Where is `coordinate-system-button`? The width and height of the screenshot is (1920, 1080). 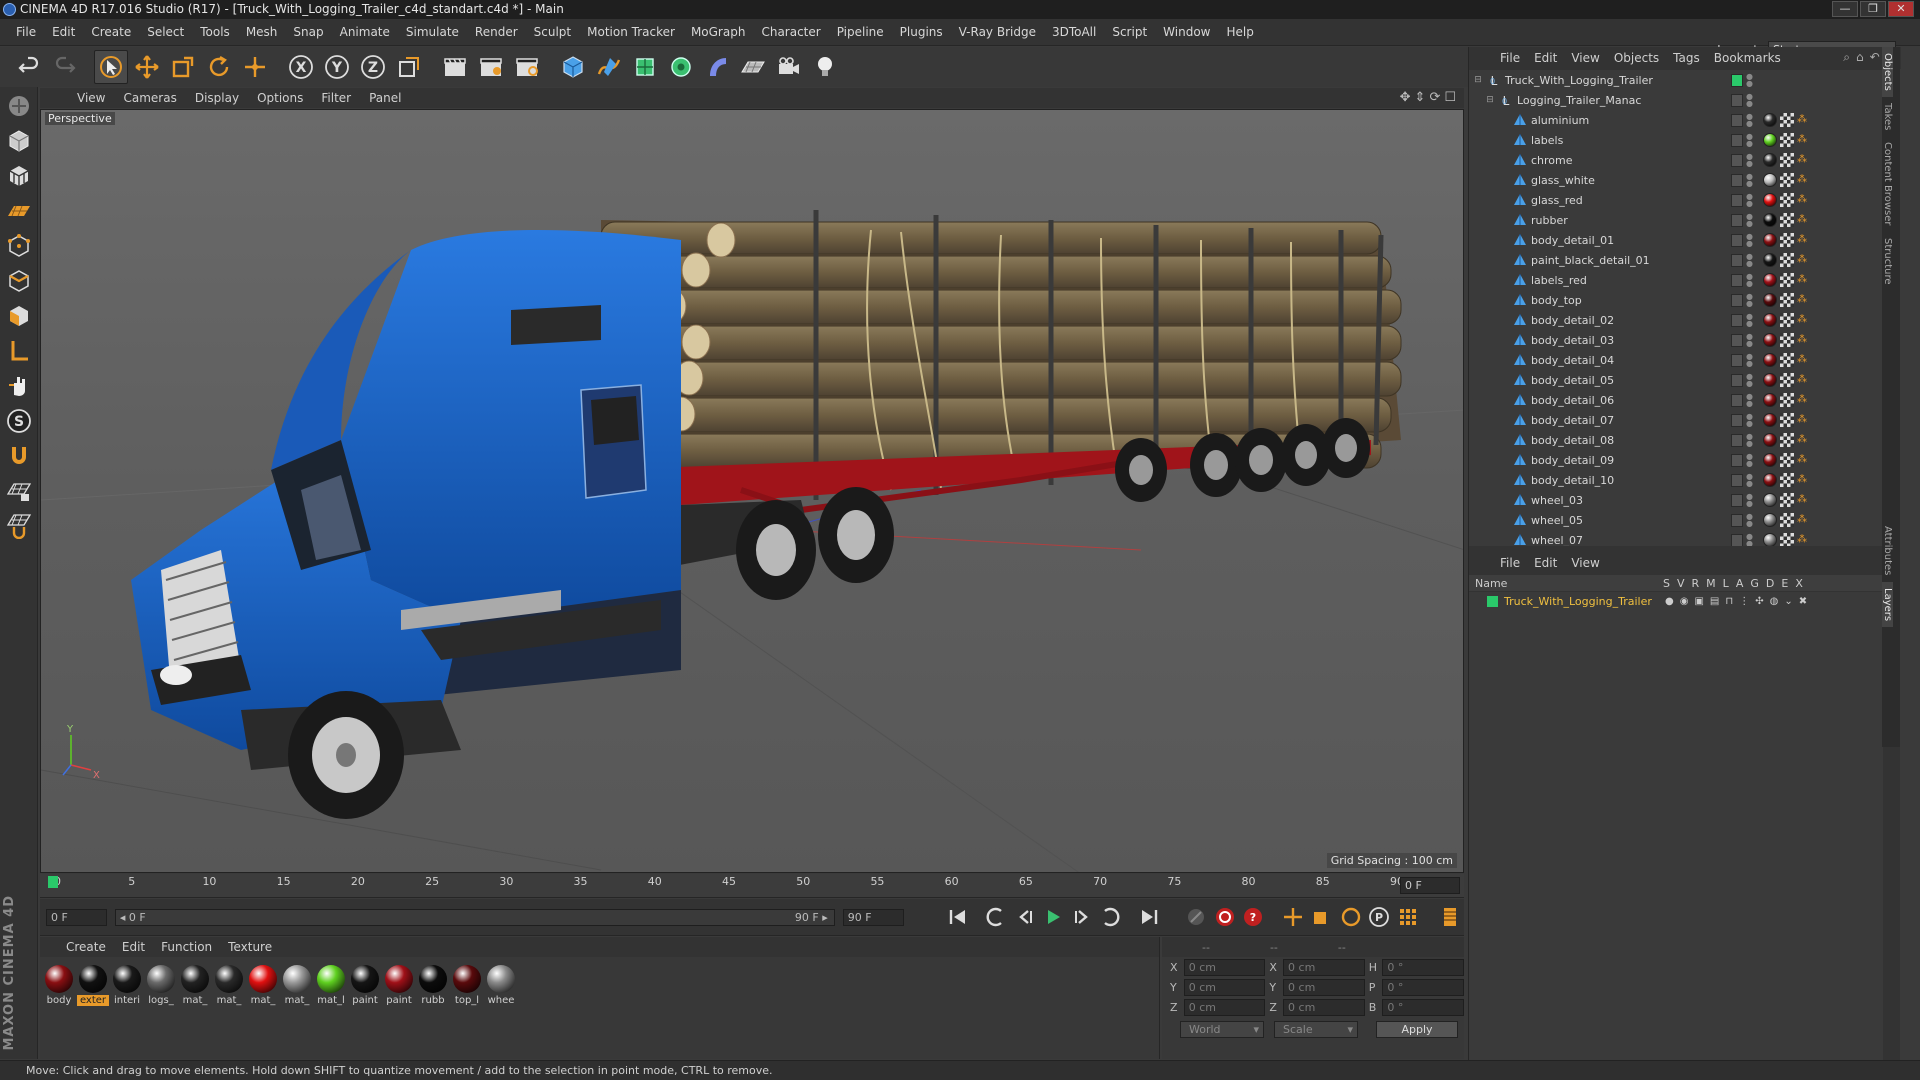
coordinate-system-button is located at coordinates (409, 67).